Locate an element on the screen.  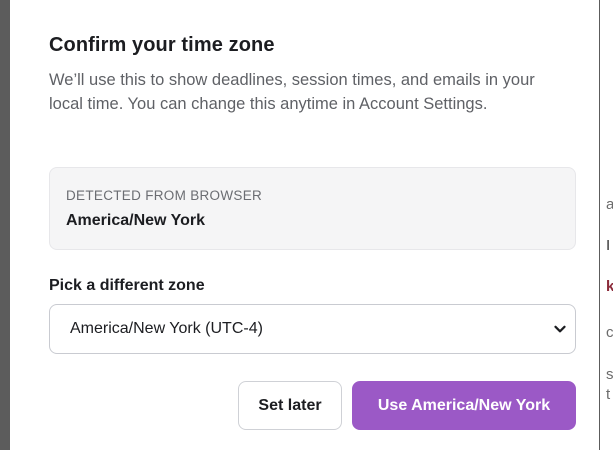
use-detected-timezone-button: Use America/New York is located at coordinates (464, 405).